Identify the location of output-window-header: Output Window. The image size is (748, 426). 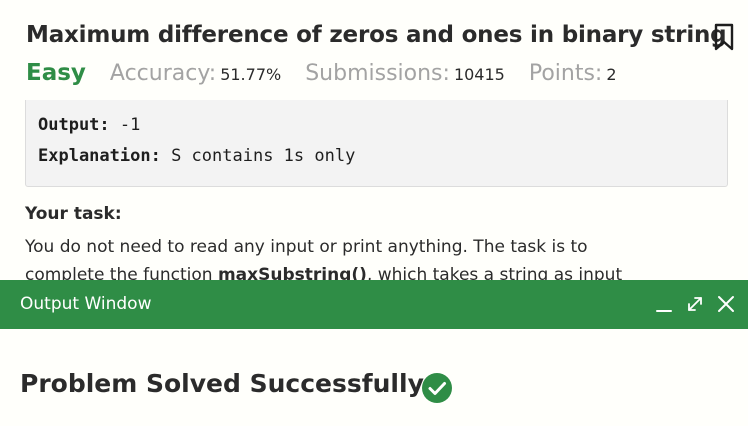
(374, 304).